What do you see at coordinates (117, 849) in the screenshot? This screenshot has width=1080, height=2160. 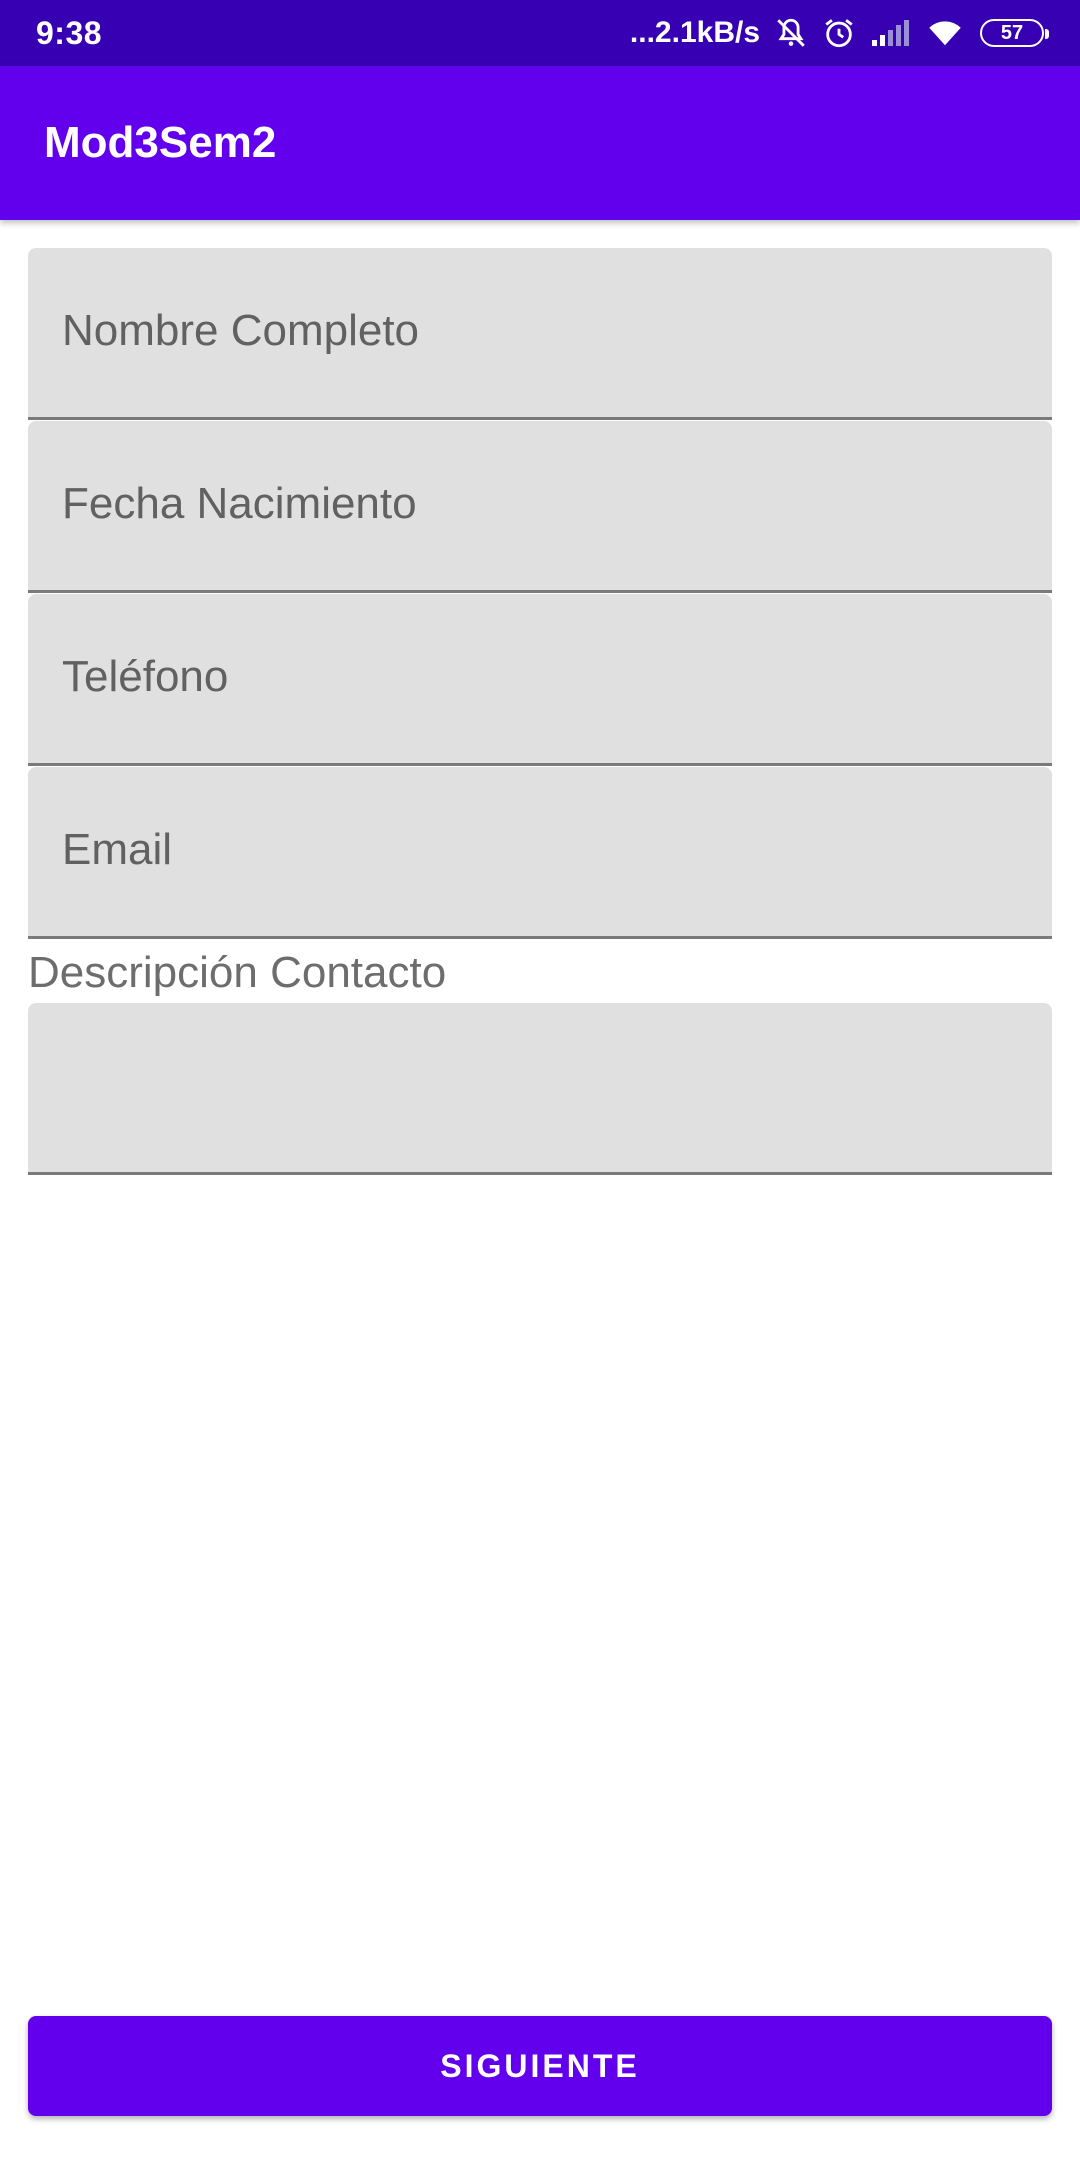 I see `email-hint: Email` at bounding box center [117, 849].